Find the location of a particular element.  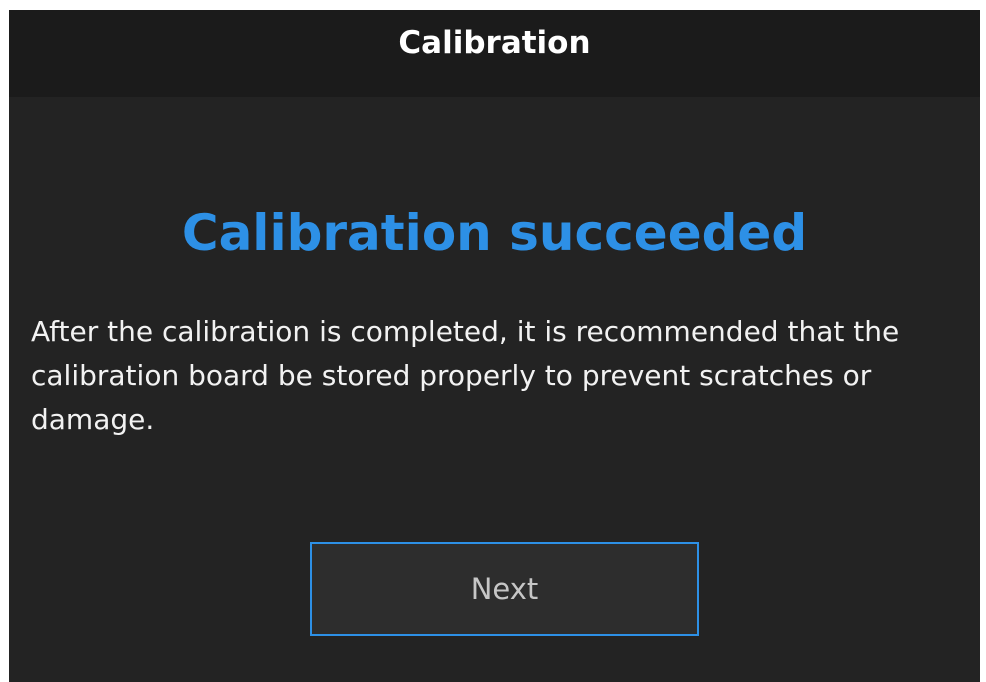

success-heading: Calibration succeeded is located at coordinates (494, 233).